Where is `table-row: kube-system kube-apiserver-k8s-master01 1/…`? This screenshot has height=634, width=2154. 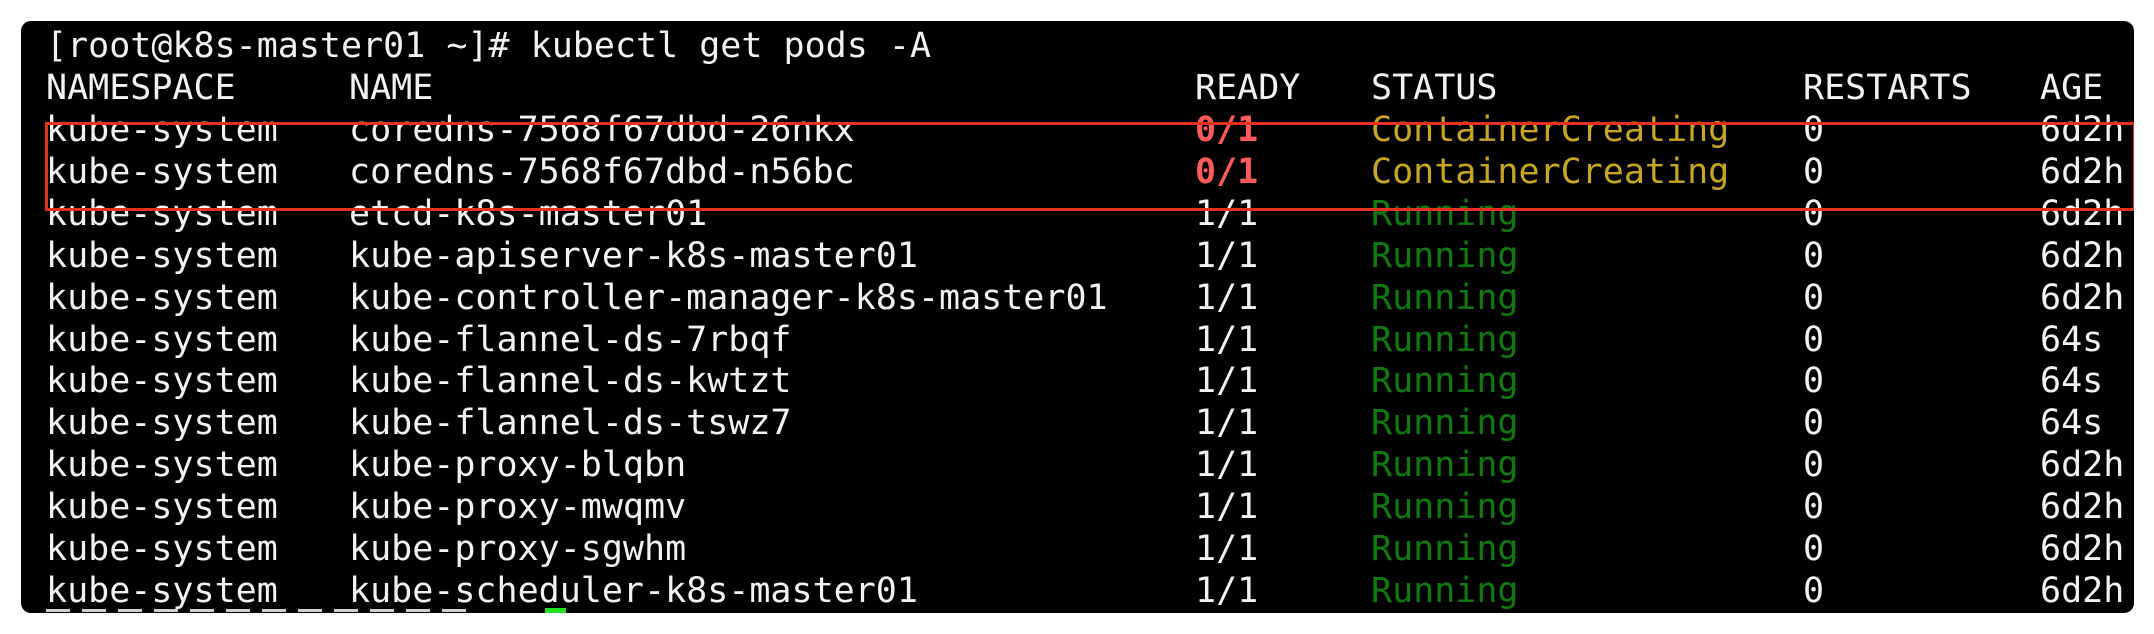
table-row: kube-system kube-apiserver-k8s-master01 1/… is located at coordinates (1088, 256).